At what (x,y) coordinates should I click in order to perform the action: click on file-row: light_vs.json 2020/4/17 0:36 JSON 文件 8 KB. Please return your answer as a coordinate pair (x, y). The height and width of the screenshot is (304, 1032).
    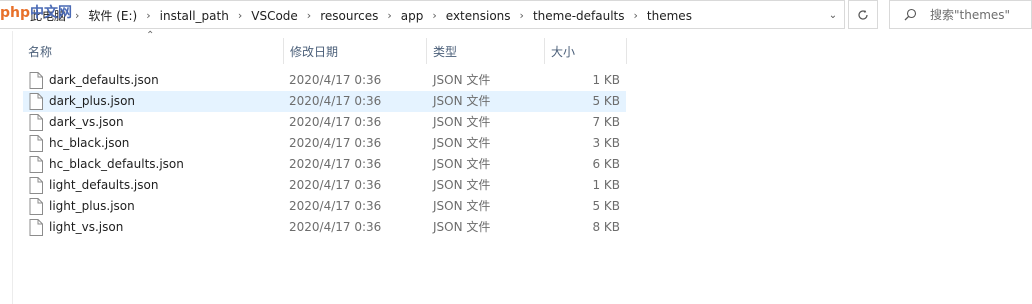
    Looking at the image, I should click on (324, 227).